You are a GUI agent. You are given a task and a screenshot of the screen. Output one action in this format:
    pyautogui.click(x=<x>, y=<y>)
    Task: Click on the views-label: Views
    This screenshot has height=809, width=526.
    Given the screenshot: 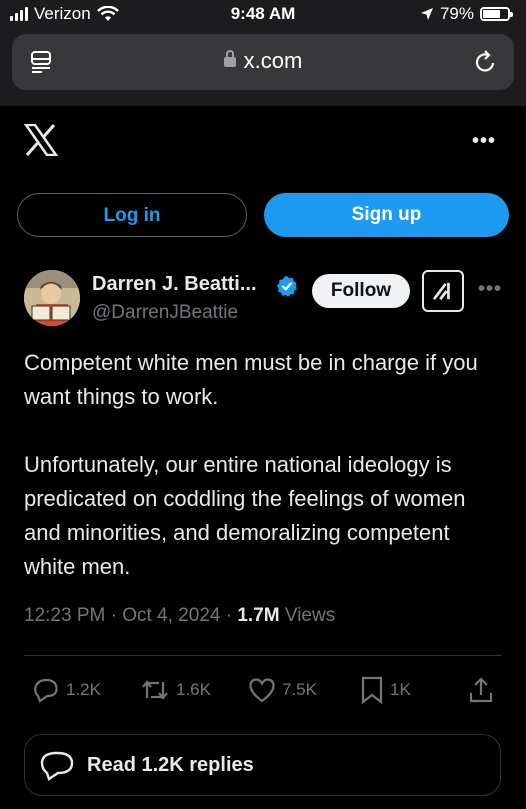 What is the action you would take?
    pyautogui.click(x=310, y=615)
    